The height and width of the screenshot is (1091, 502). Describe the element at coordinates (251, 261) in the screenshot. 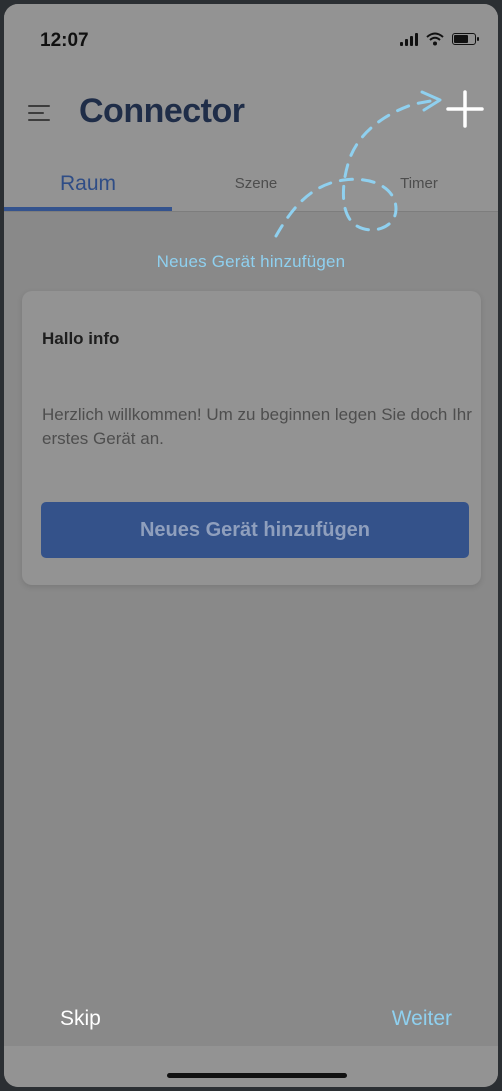

I see `coach-hint-text: Neues Gerät hinzufügen` at that location.